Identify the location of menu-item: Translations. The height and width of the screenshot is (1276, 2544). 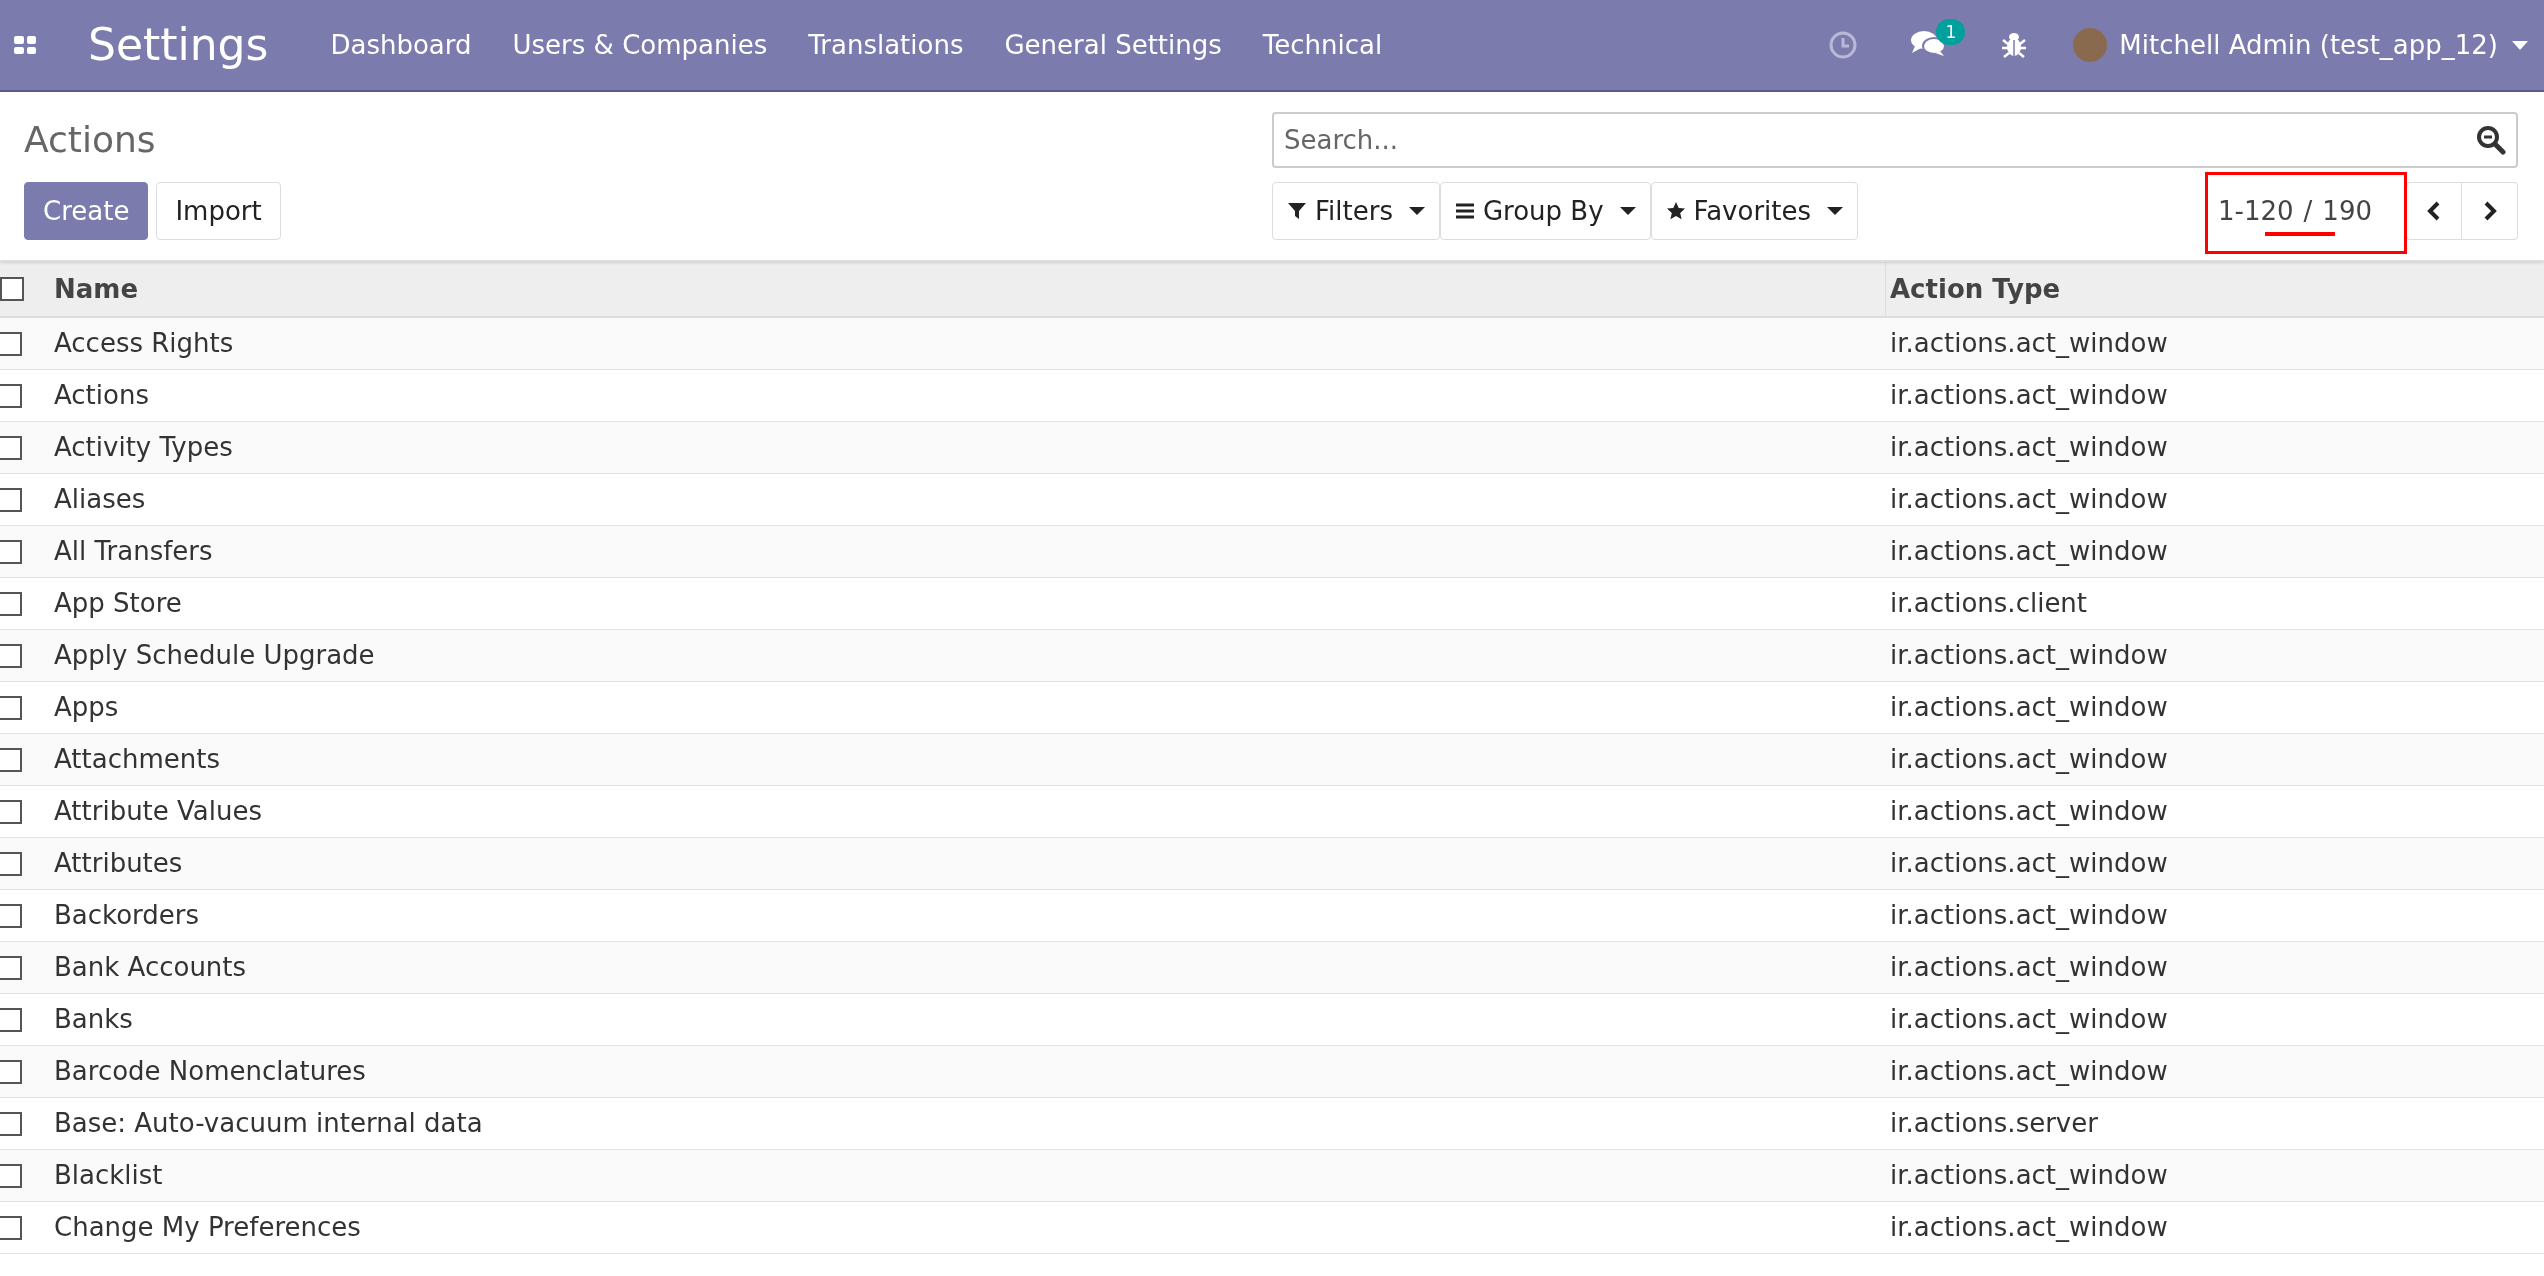
(886, 45).